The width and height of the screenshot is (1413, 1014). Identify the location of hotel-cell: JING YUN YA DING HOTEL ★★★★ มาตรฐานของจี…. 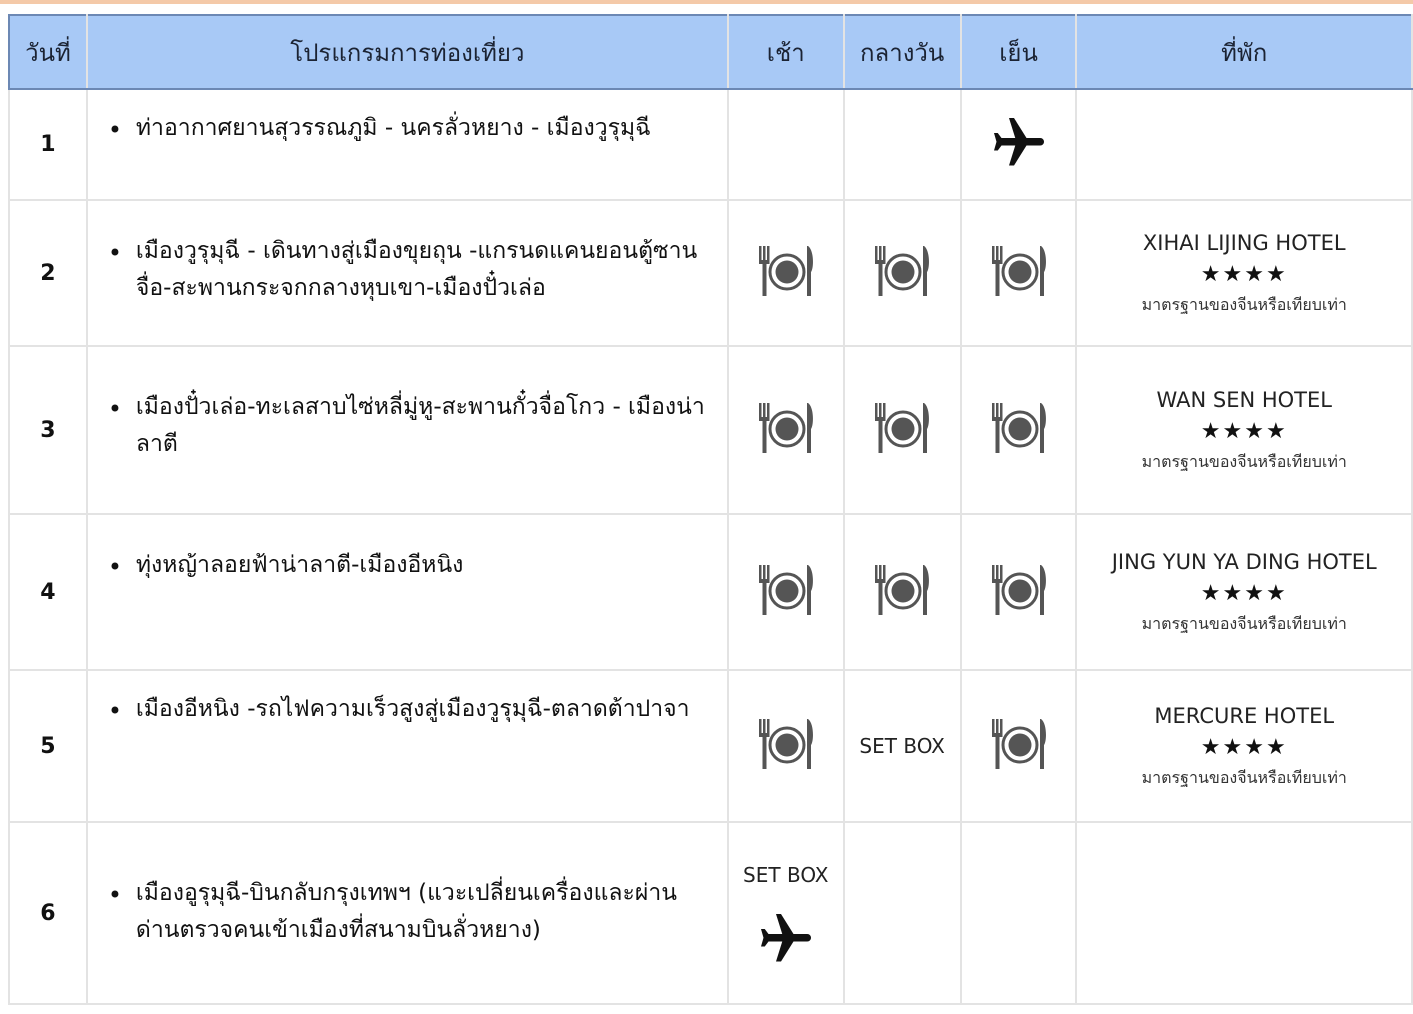
(1244, 592).